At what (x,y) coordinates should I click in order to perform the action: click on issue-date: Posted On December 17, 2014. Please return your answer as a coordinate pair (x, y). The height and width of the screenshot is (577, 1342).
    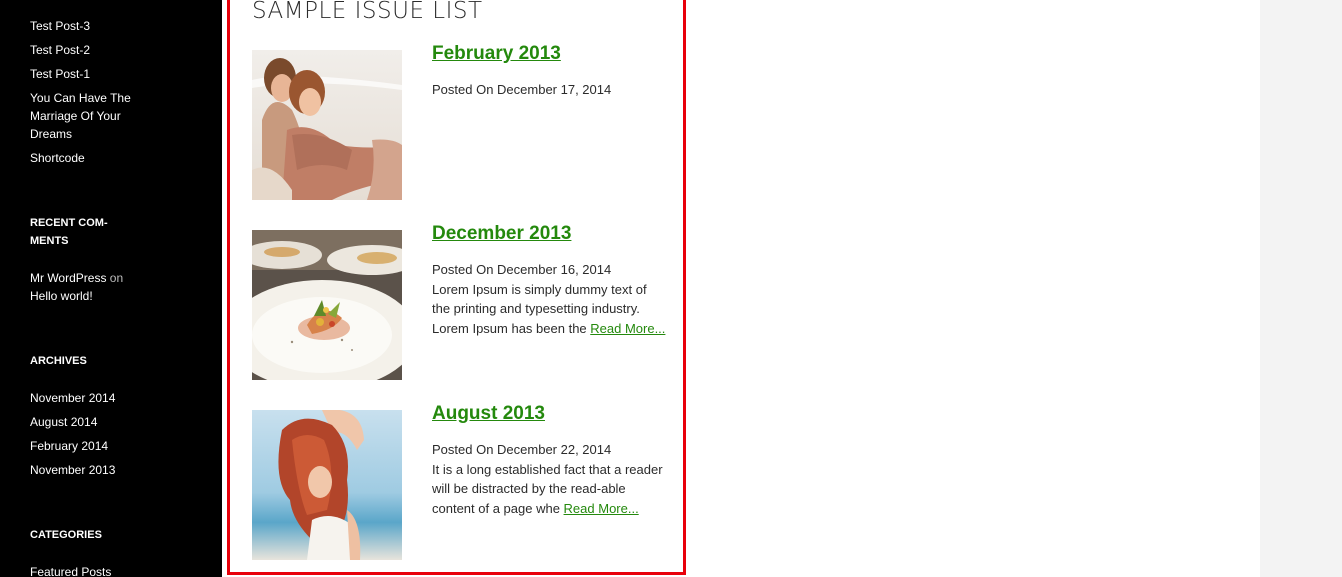
    Looking at the image, I should click on (522, 89).